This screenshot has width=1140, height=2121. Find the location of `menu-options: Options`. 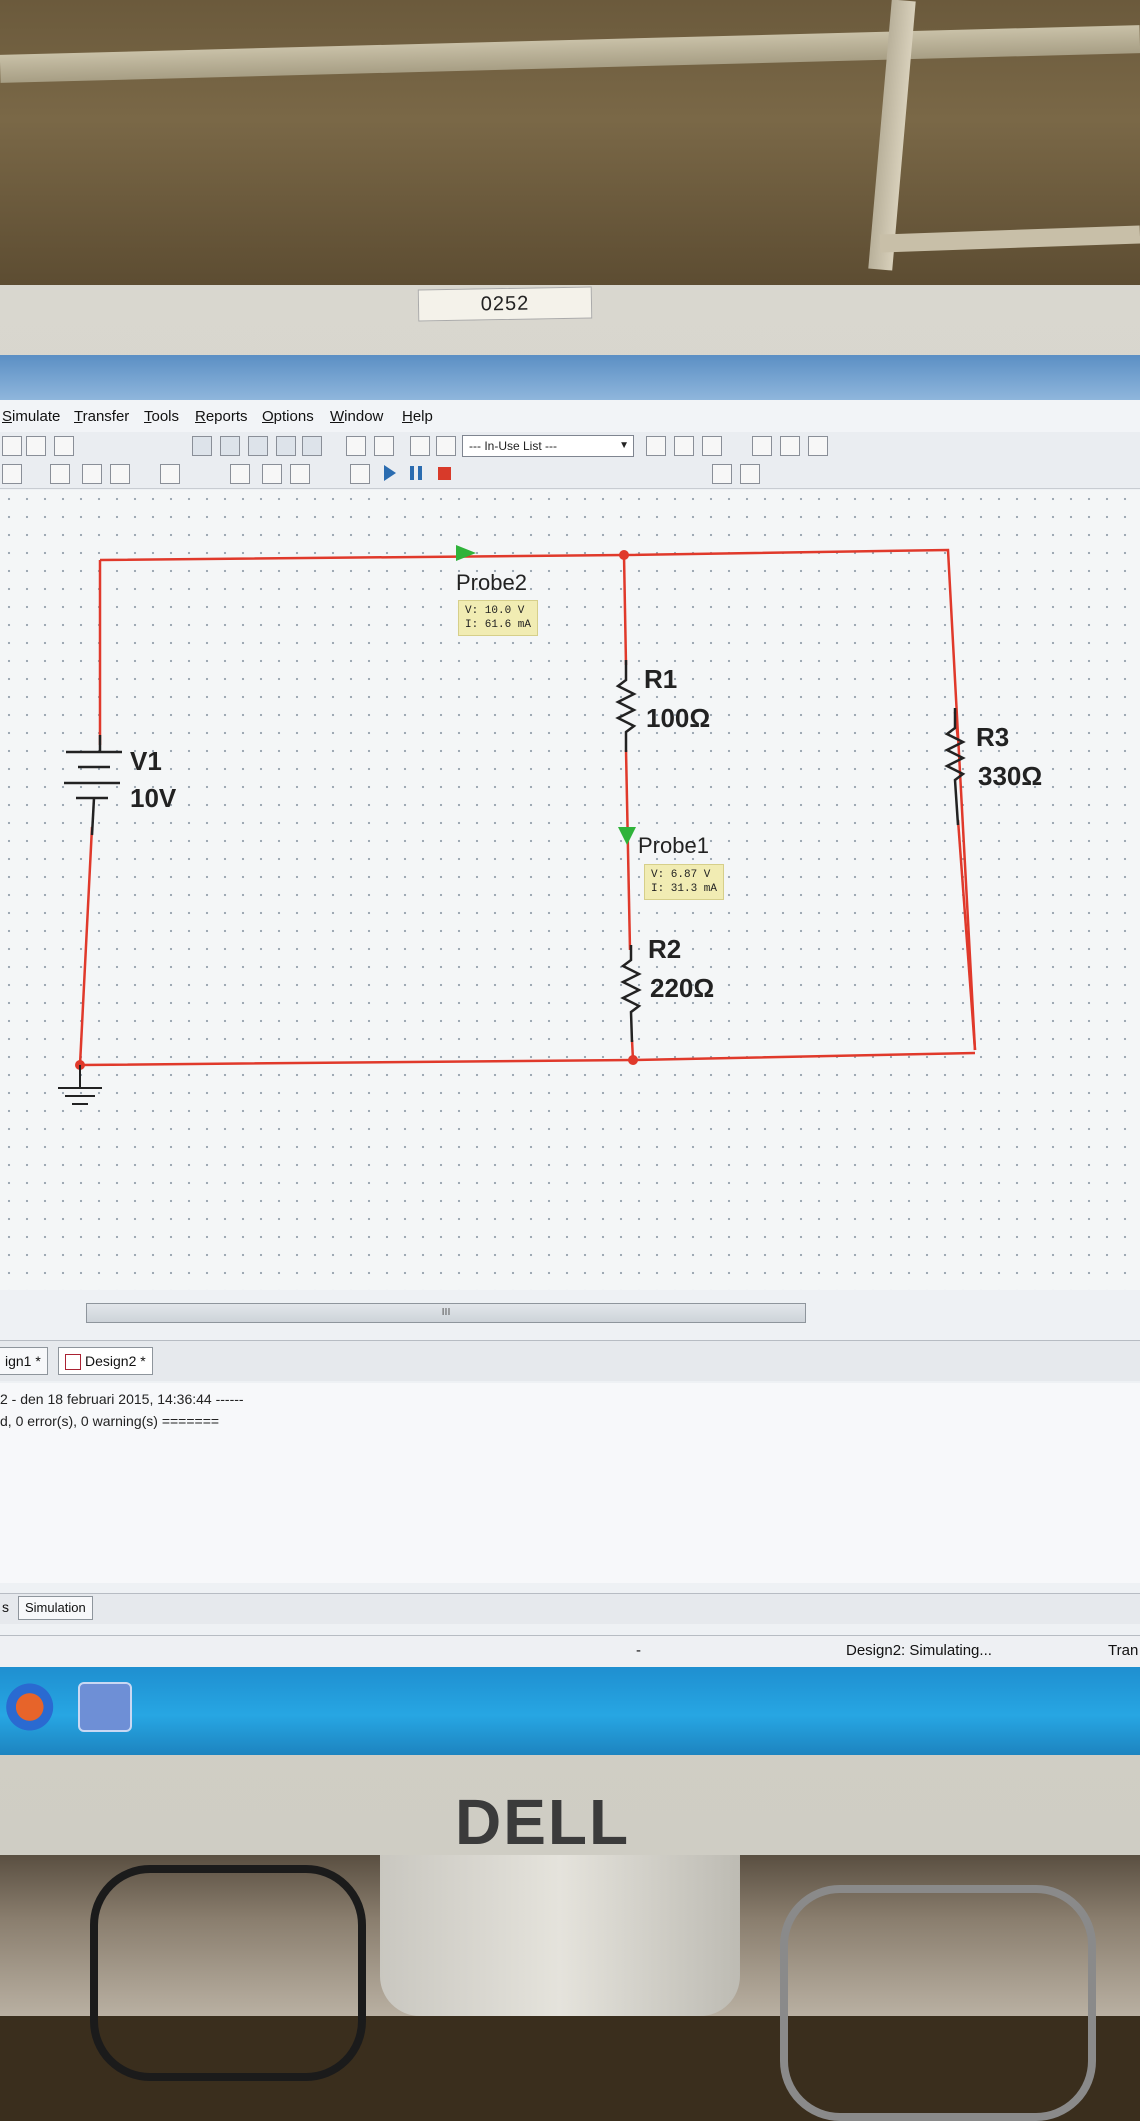

menu-options: Options is located at coordinates (288, 416).